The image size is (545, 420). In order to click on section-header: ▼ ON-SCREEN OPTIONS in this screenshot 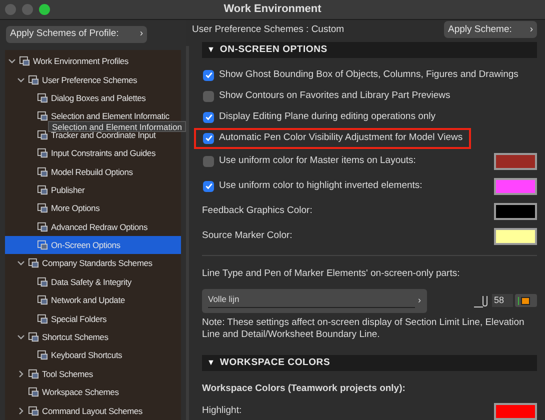, I will do `click(369, 50)`.